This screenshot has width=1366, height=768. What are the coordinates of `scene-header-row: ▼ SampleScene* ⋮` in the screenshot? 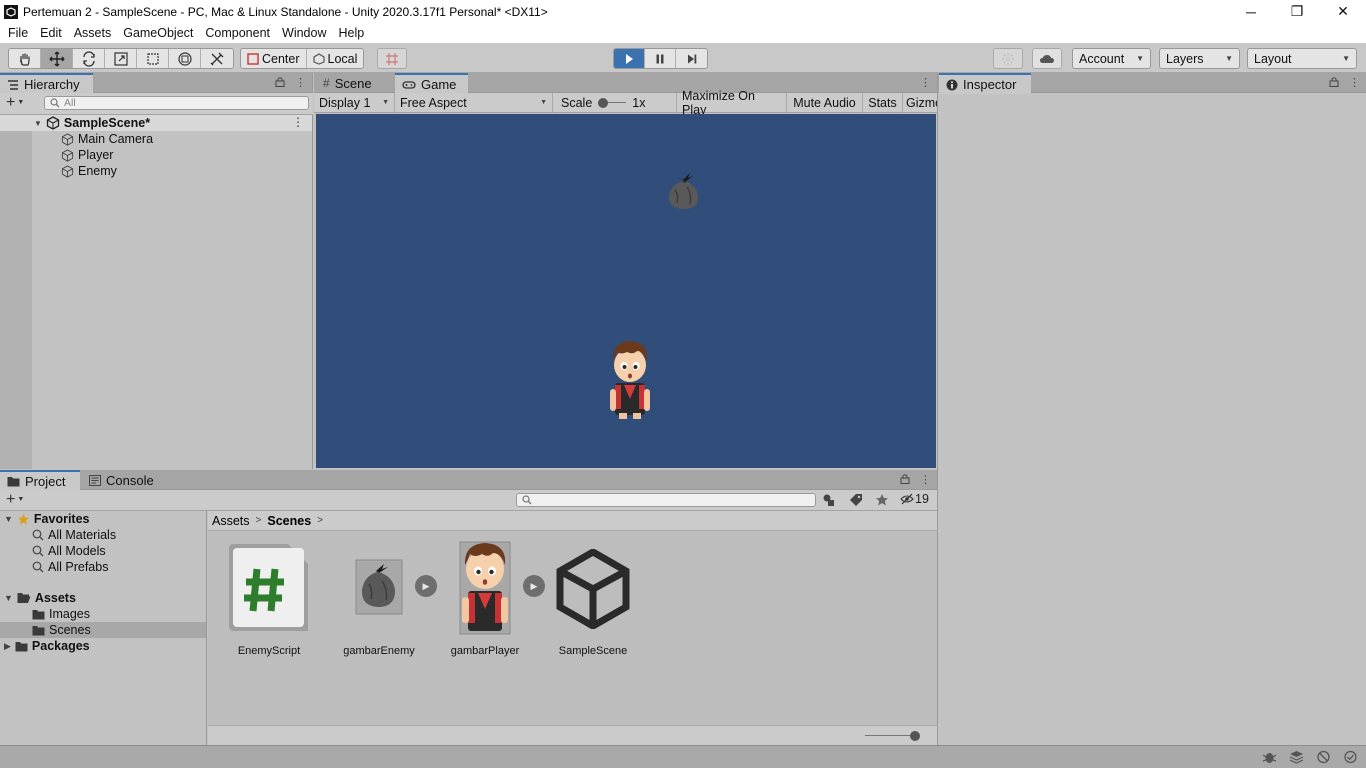 It's located at (156, 123).